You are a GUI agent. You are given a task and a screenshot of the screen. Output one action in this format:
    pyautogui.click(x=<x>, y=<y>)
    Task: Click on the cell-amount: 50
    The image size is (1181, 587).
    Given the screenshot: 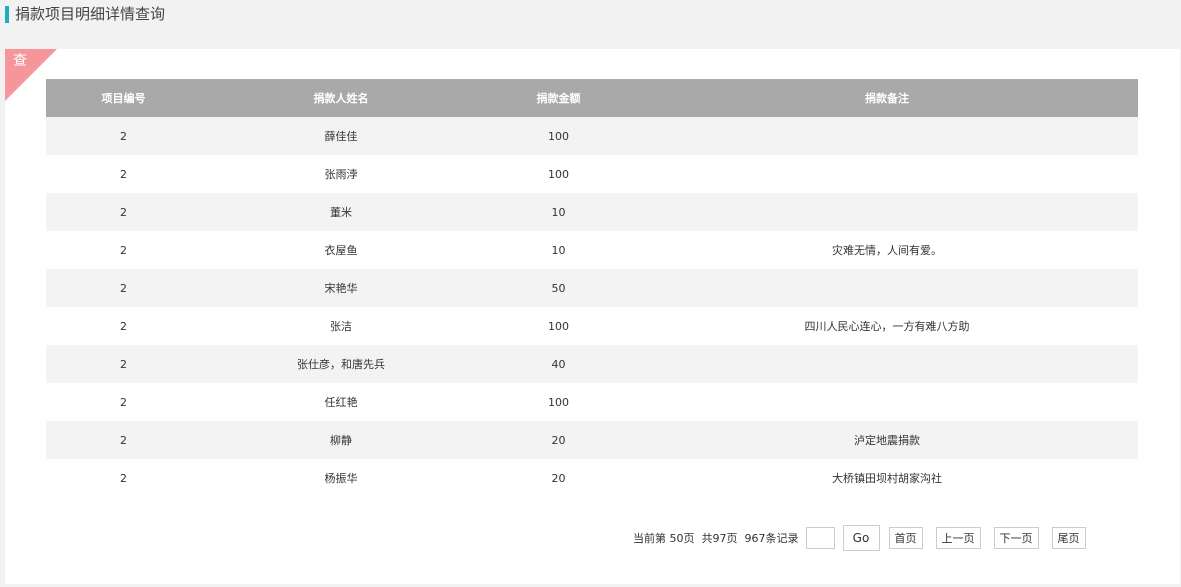 What is the action you would take?
    pyautogui.click(x=558, y=288)
    